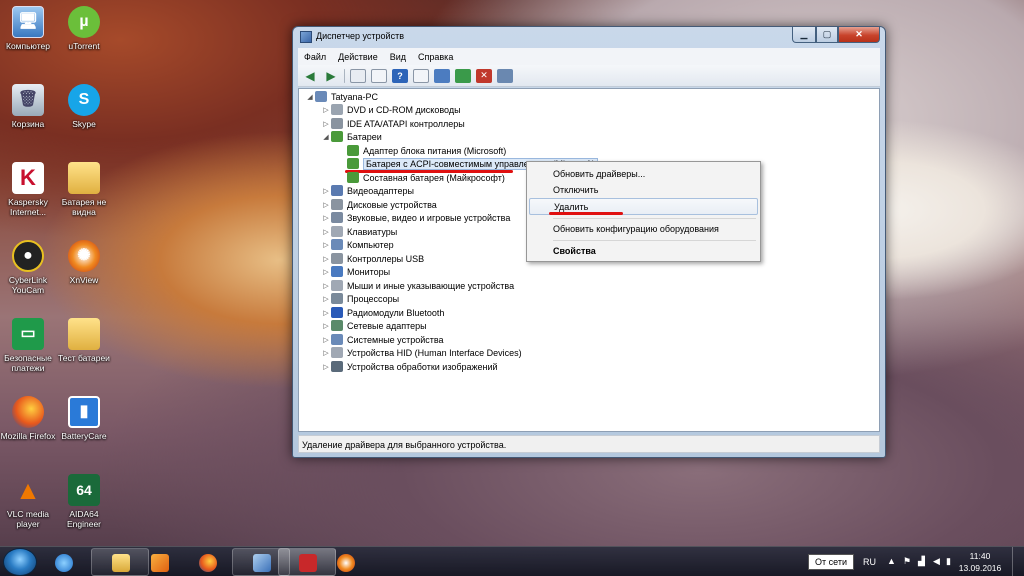  I want to click on tree-item-monitors: ▷ Мониторы, so click(355, 271).